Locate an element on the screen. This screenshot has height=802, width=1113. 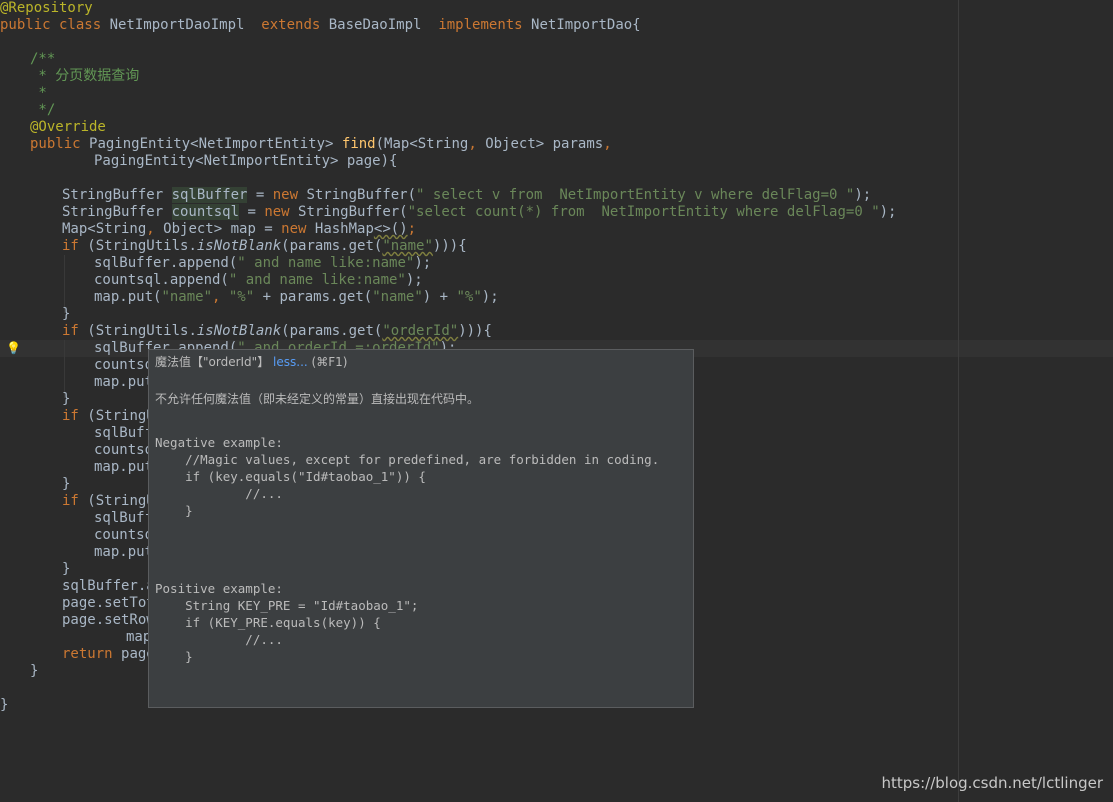
code-token: countsql is located at coordinates (205, 212).